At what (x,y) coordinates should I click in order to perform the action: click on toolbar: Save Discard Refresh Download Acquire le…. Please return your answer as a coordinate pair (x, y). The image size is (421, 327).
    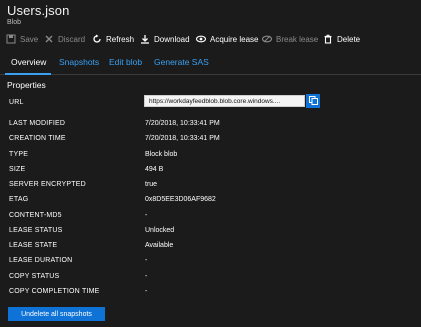
    Looking at the image, I should click on (210, 39).